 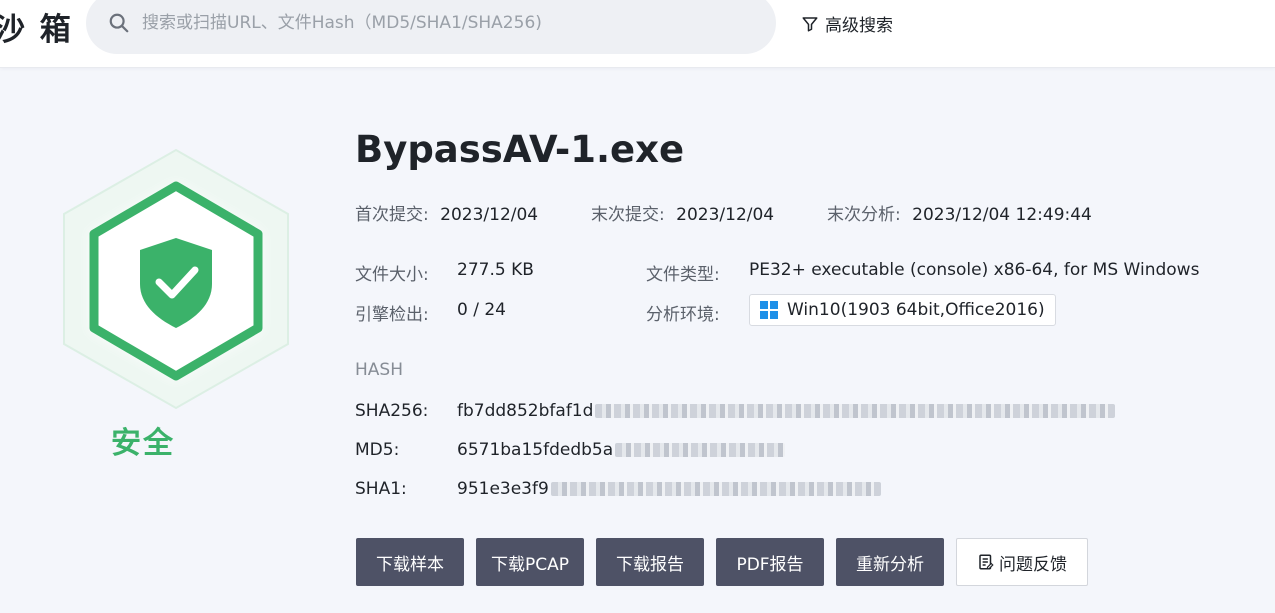 I want to click on last-submit: 末次提交: 2023/12/04, so click(x=682, y=212).